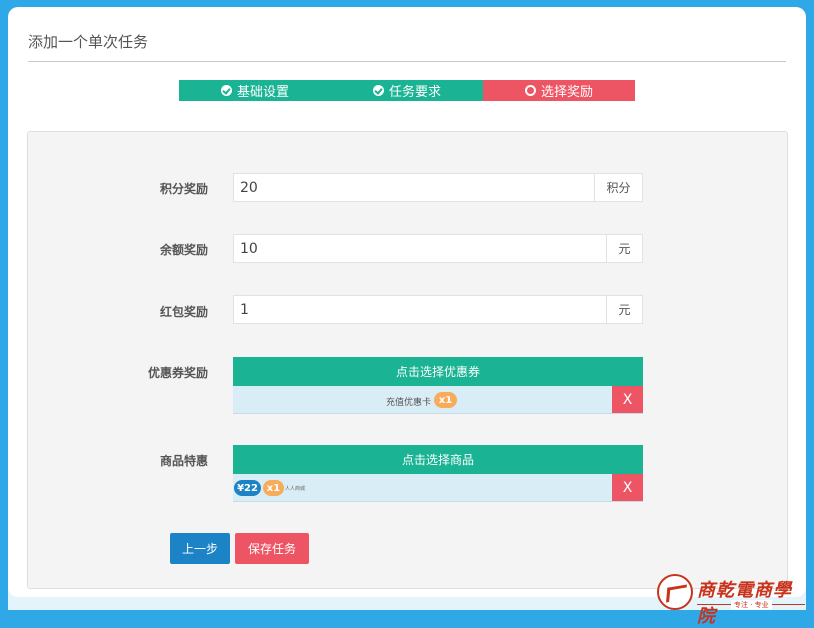 The image size is (814, 628). Describe the element at coordinates (420, 248) in the screenshot. I see `balance-reward-input: 10` at that location.